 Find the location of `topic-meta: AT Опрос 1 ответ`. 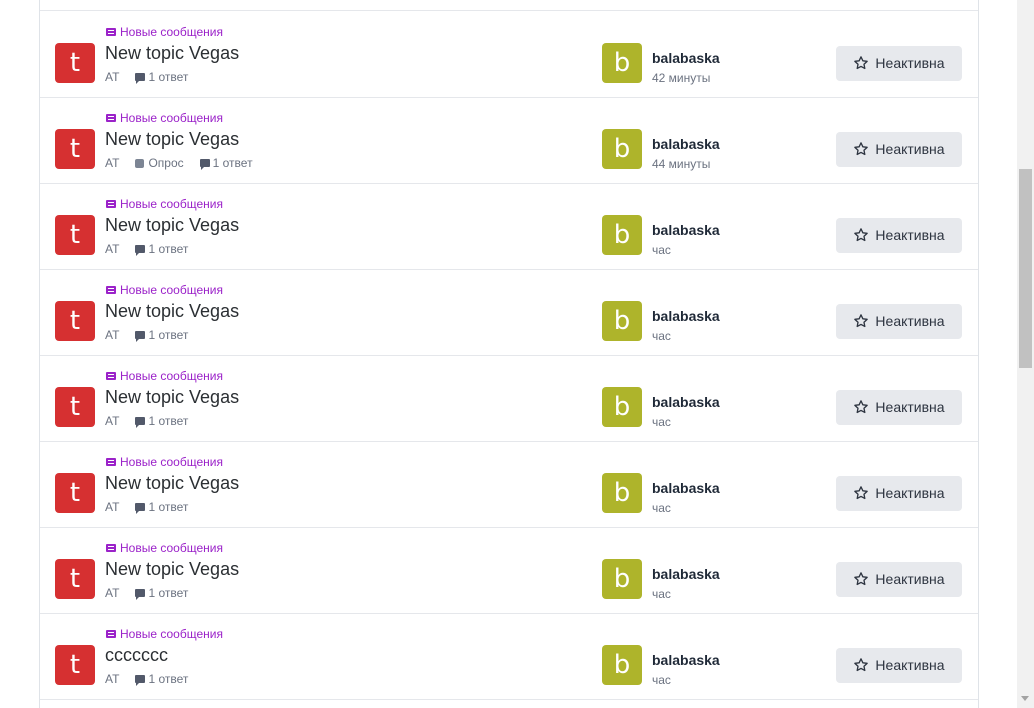

topic-meta: AT Опрос 1 ответ is located at coordinates (179, 163).